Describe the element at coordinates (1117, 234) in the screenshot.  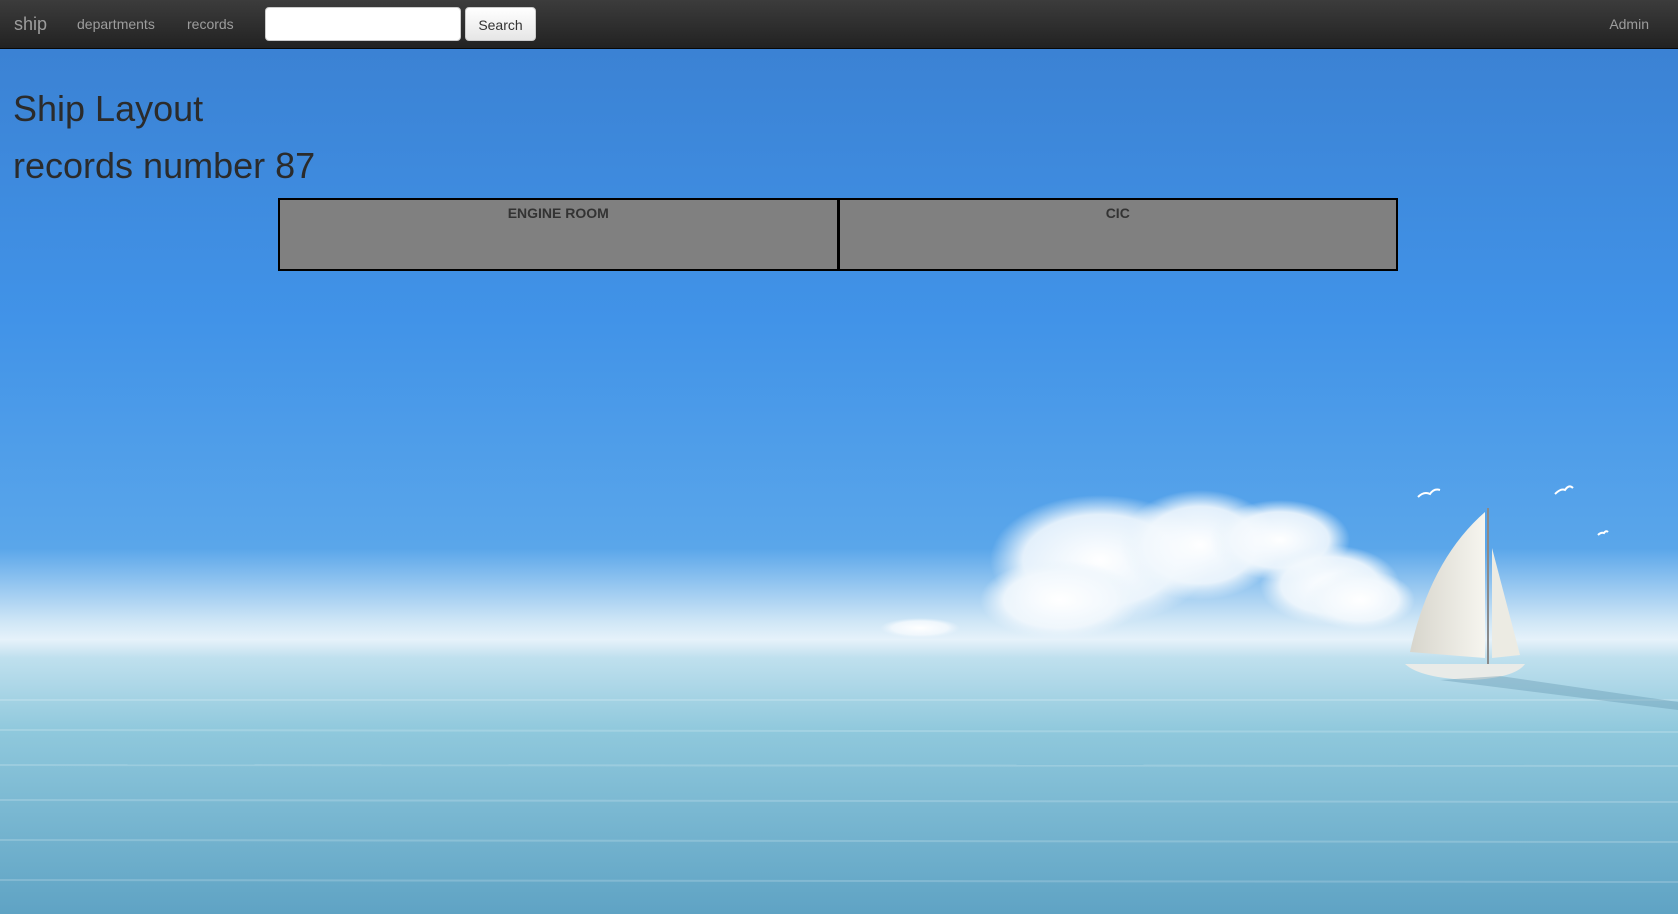
I see `room-cic: CIC` at that location.